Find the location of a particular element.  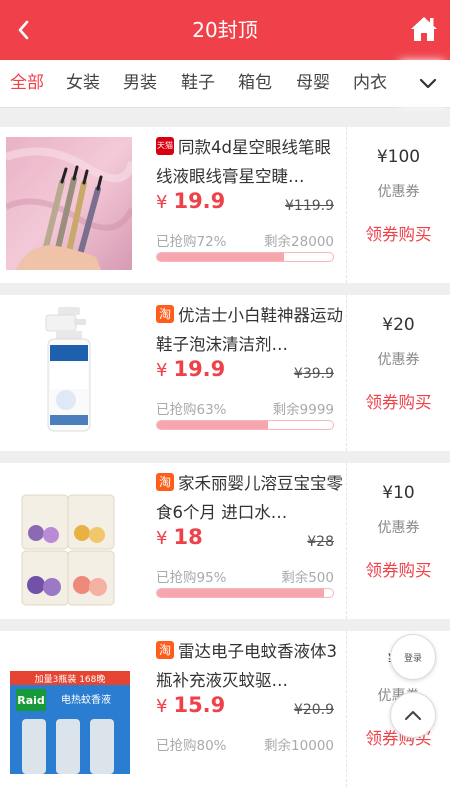

package-label-text: 电热蚊香液 is located at coordinates (86, 699).